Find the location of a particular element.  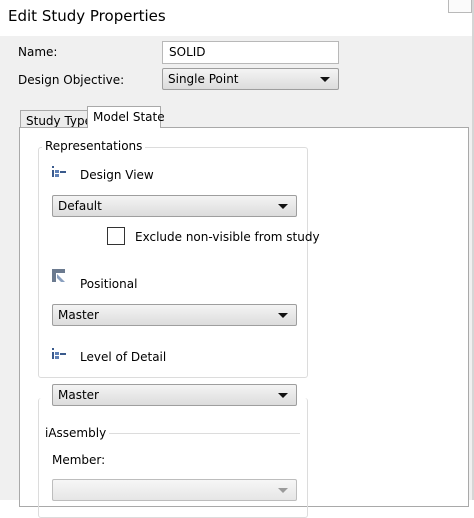

member-select is located at coordinates (174, 490).